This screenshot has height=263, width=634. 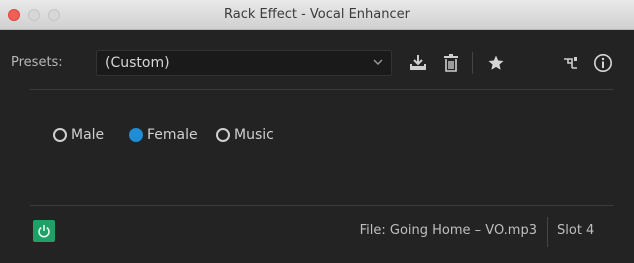 What do you see at coordinates (37, 62) in the screenshot?
I see `presets-label: Presets:` at bounding box center [37, 62].